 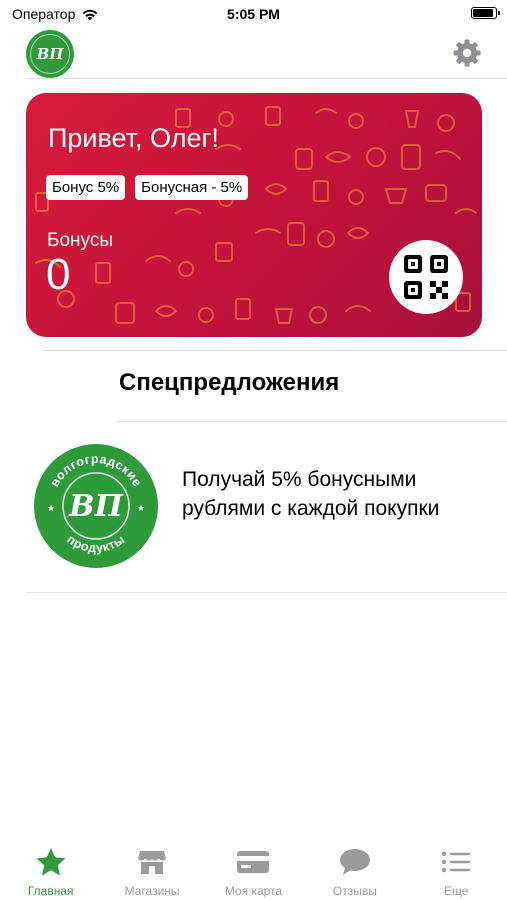 What do you see at coordinates (467, 53) in the screenshot?
I see `gear-icon` at bounding box center [467, 53].